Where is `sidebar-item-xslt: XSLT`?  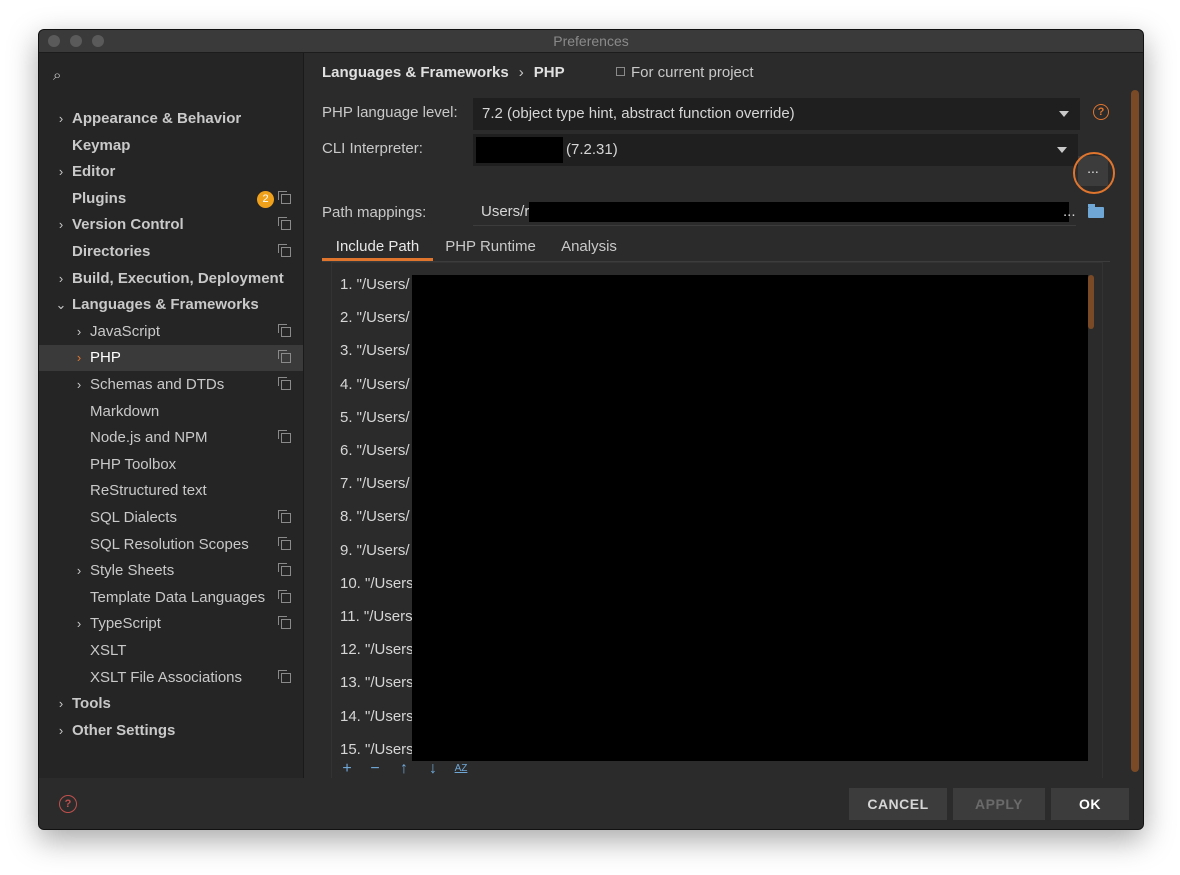 sidebar-item-xslt: XSLT is located at coordinates (171, 651).